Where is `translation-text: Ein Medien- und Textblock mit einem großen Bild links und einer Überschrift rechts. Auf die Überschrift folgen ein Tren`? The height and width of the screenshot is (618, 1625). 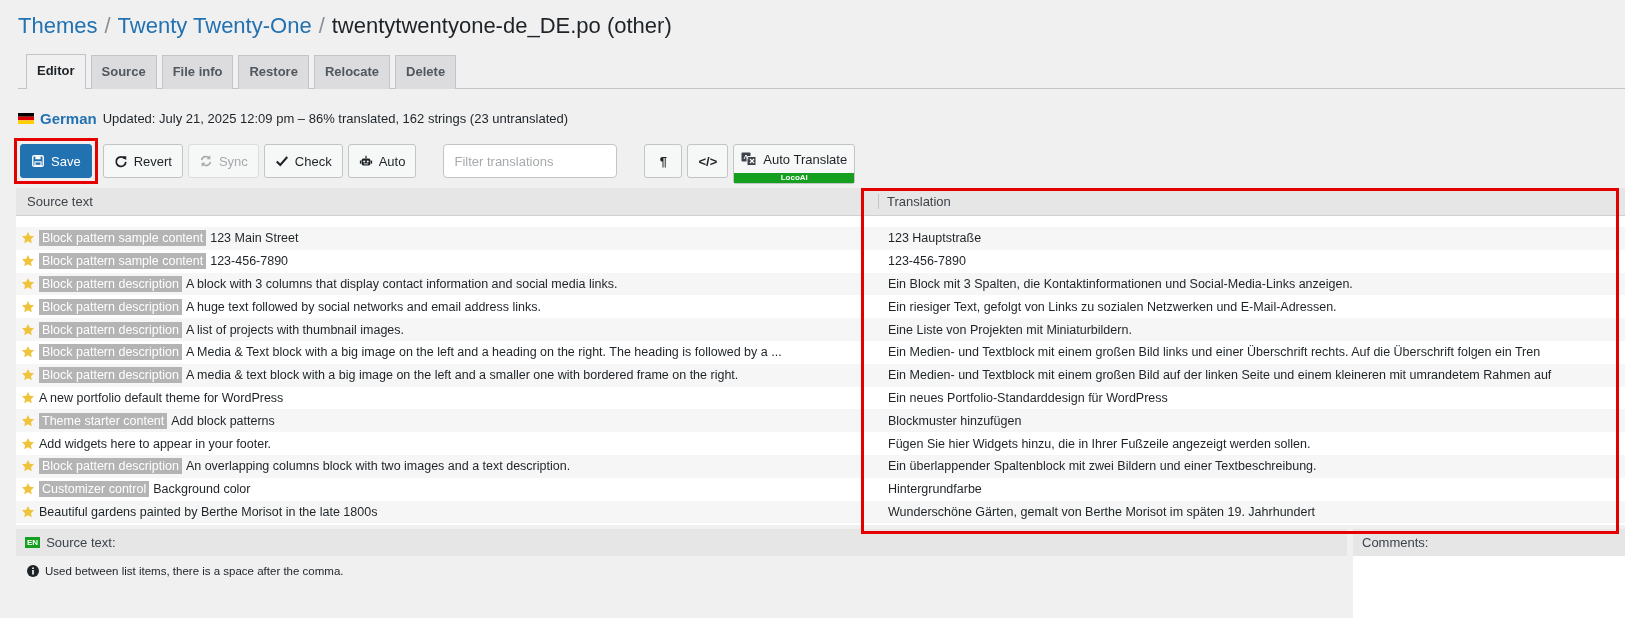
translation-text: Ein Medien- und Textblock mit einem großen Bild links und einer Überschrift rechts. Auf die Überschrift folgen ein Tren is located at coordinates (1214, 352).